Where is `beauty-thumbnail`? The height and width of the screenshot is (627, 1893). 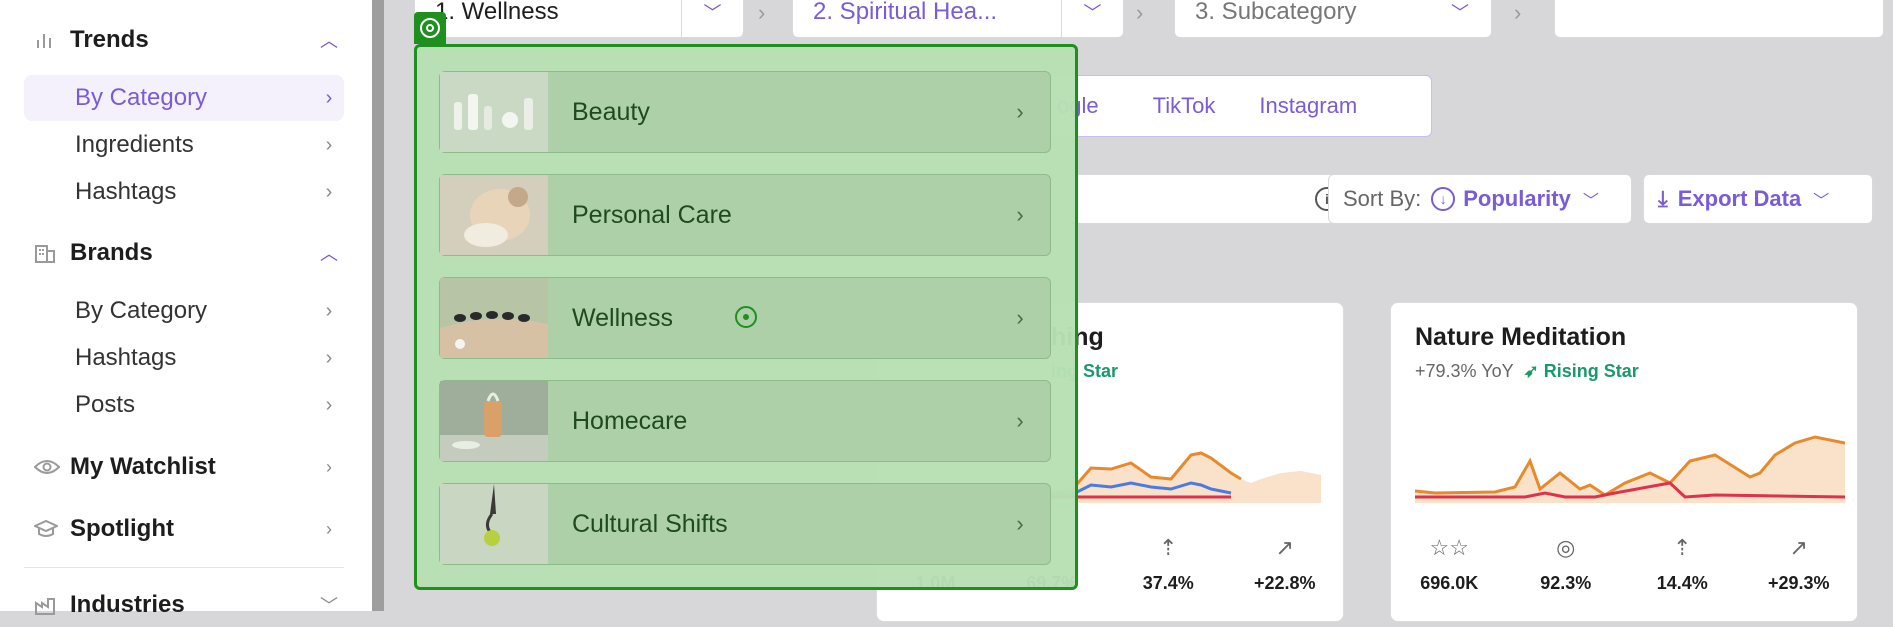
beauty-thumbnail is located at coordinates (494, 112).